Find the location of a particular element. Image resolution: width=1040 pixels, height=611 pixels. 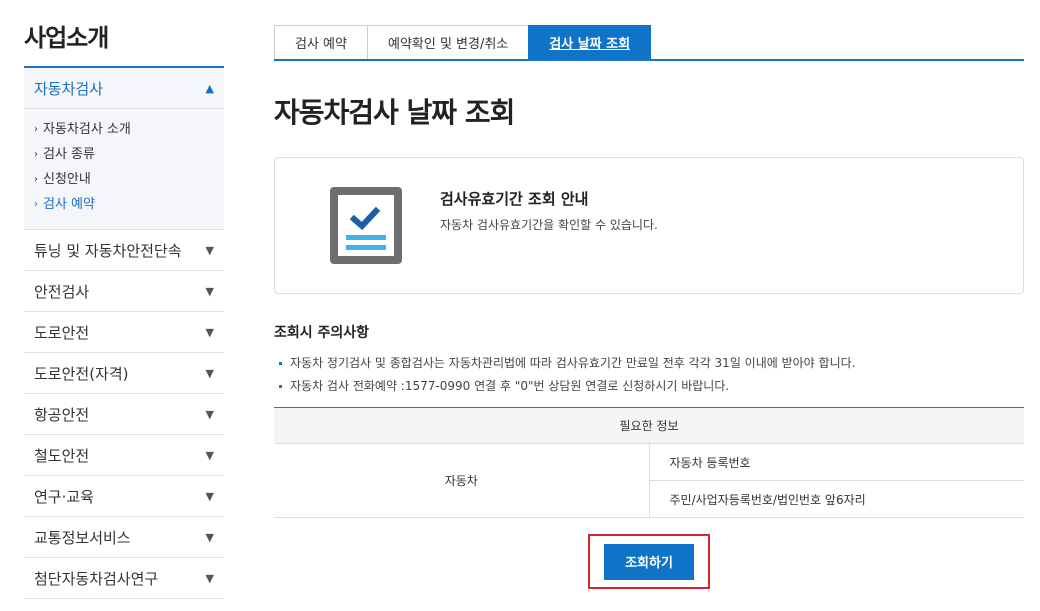

submenu-item-reservation: › 검사 예약 is located at coordinates (129, 204).